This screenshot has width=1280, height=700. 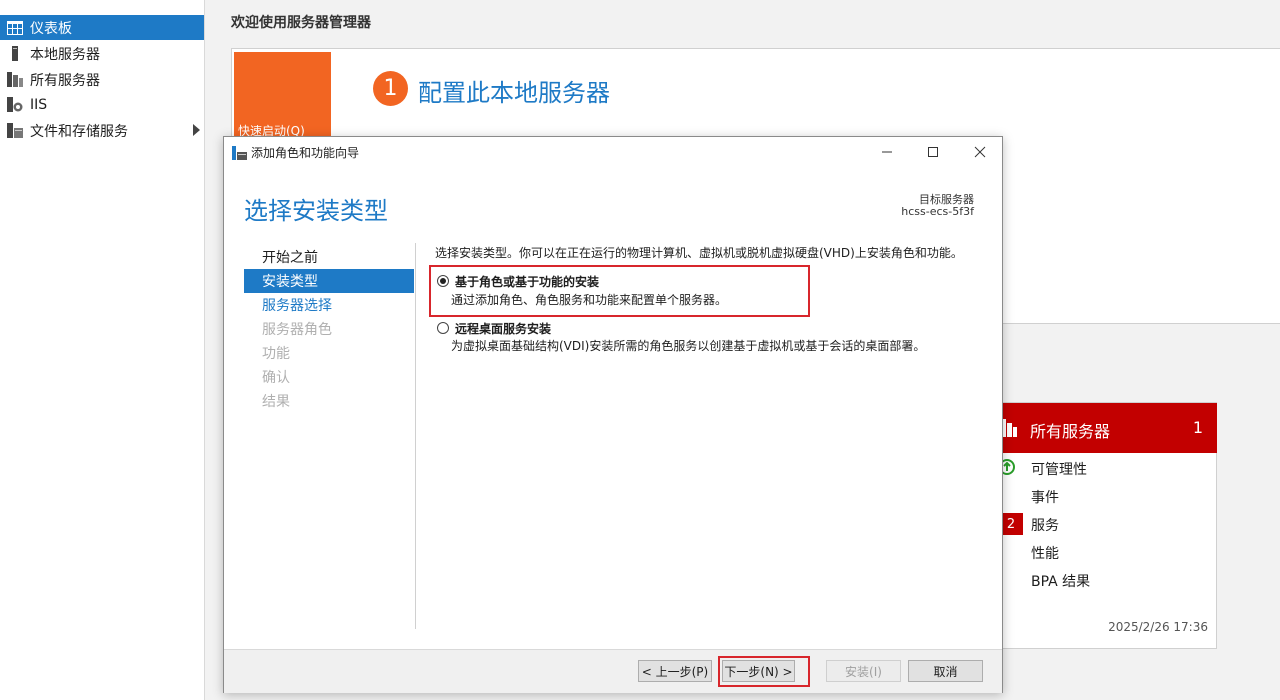 What do you see at coordinates (196, 130) in the screenshot?
I see `chevron-right-icon` at bounding box center [196, 130].